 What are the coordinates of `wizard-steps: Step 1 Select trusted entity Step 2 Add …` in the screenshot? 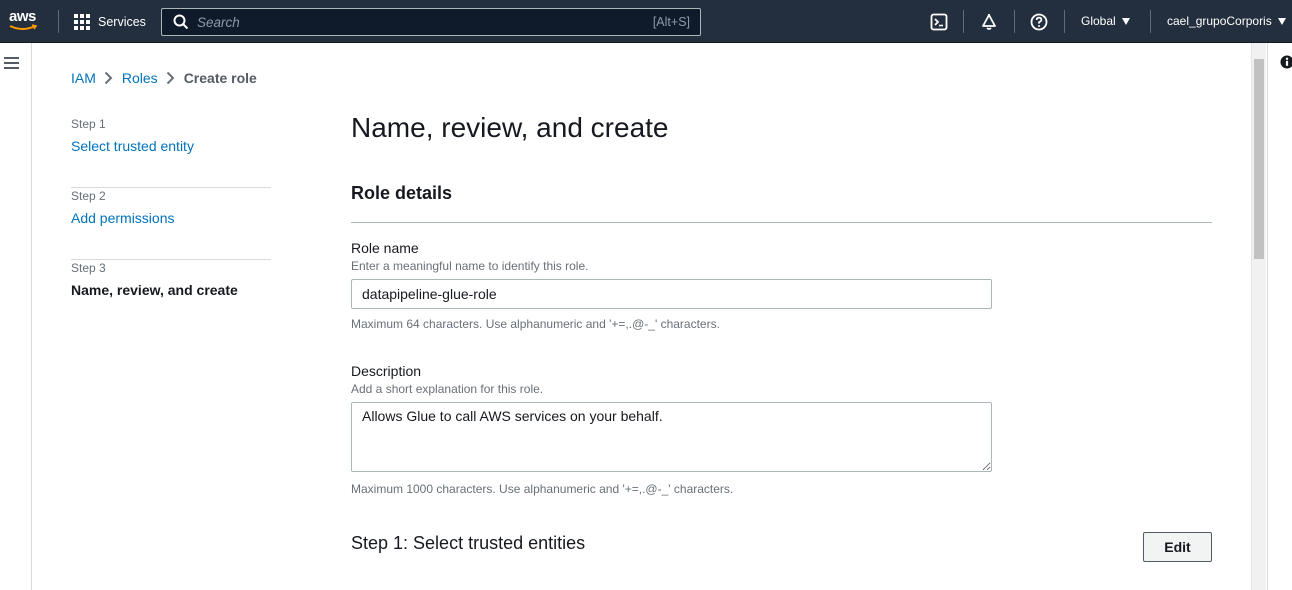 It's located at (171, 224).